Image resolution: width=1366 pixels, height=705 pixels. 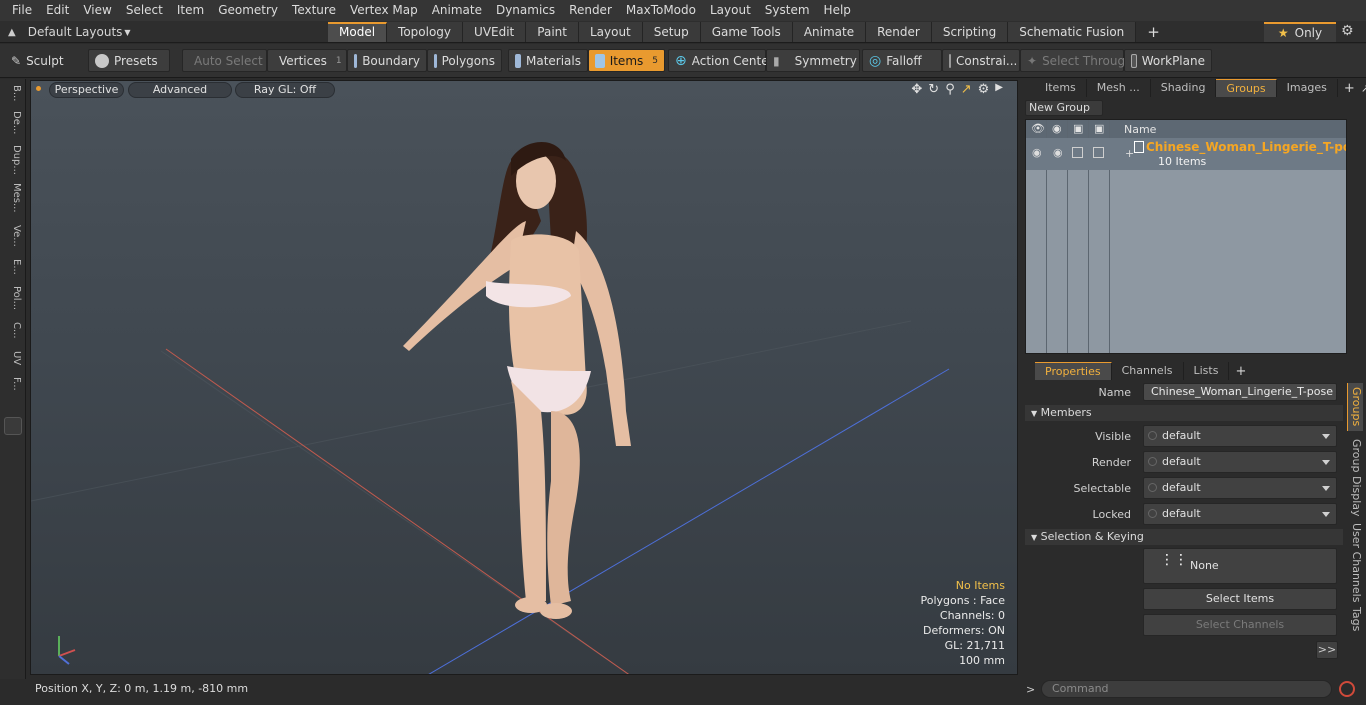 What do you see at coordinates (1058, 152) in the screenshot?
I see `row-render-icon: ◉` at bounding box center [1058, 152].